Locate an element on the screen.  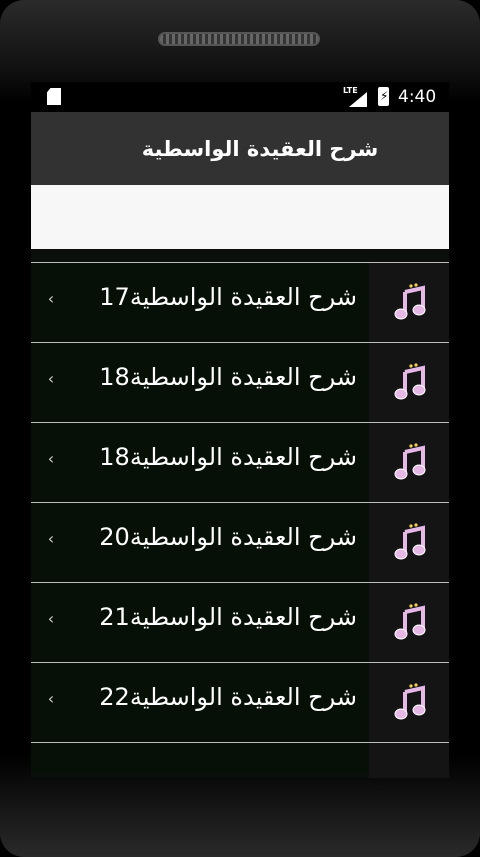
page-title: شرح العقيدة الواسطية is located at coordinates (260, 148).